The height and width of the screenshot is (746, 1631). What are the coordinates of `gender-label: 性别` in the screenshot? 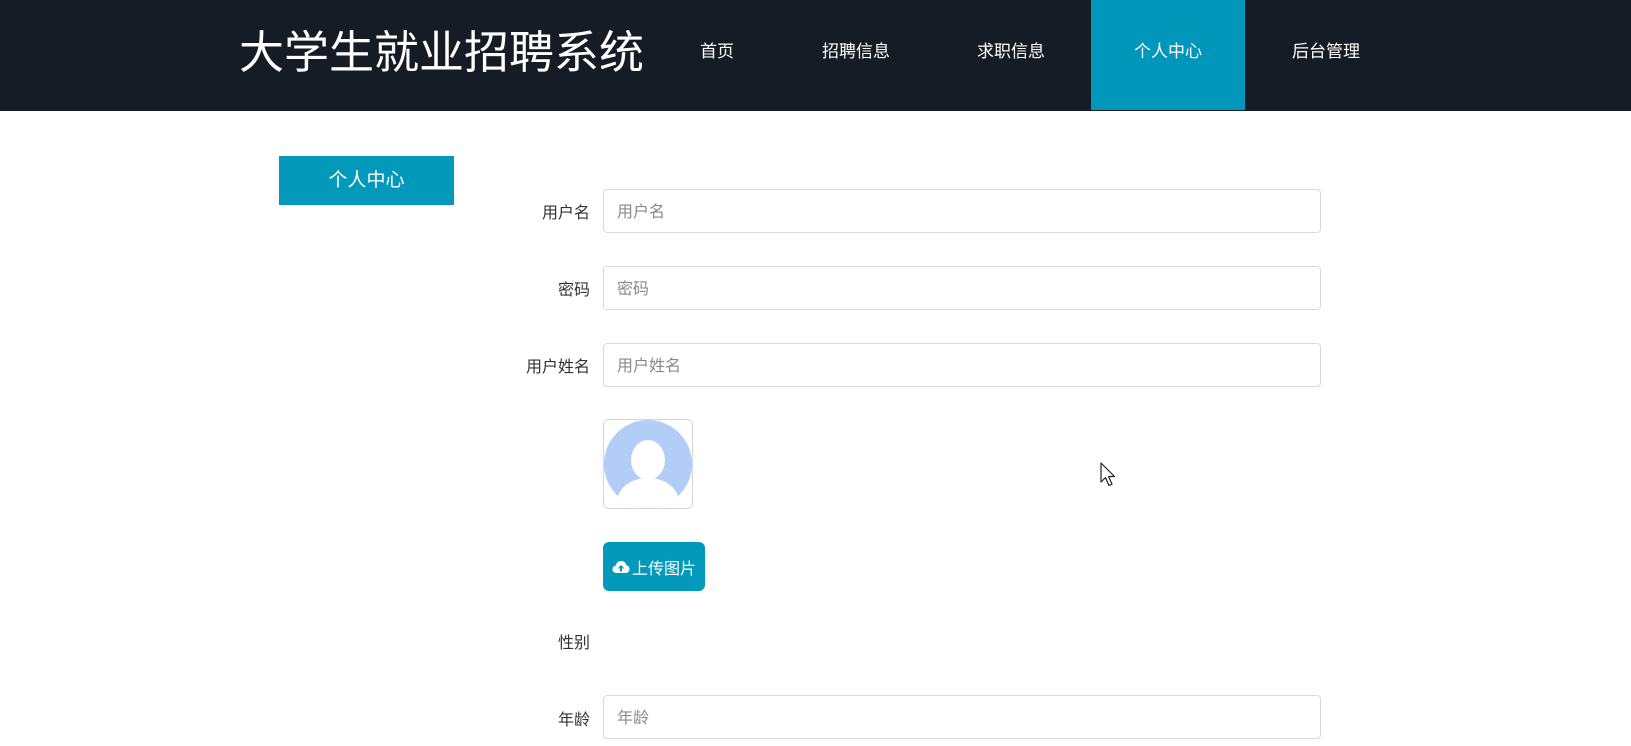 It's located at (573, 642).